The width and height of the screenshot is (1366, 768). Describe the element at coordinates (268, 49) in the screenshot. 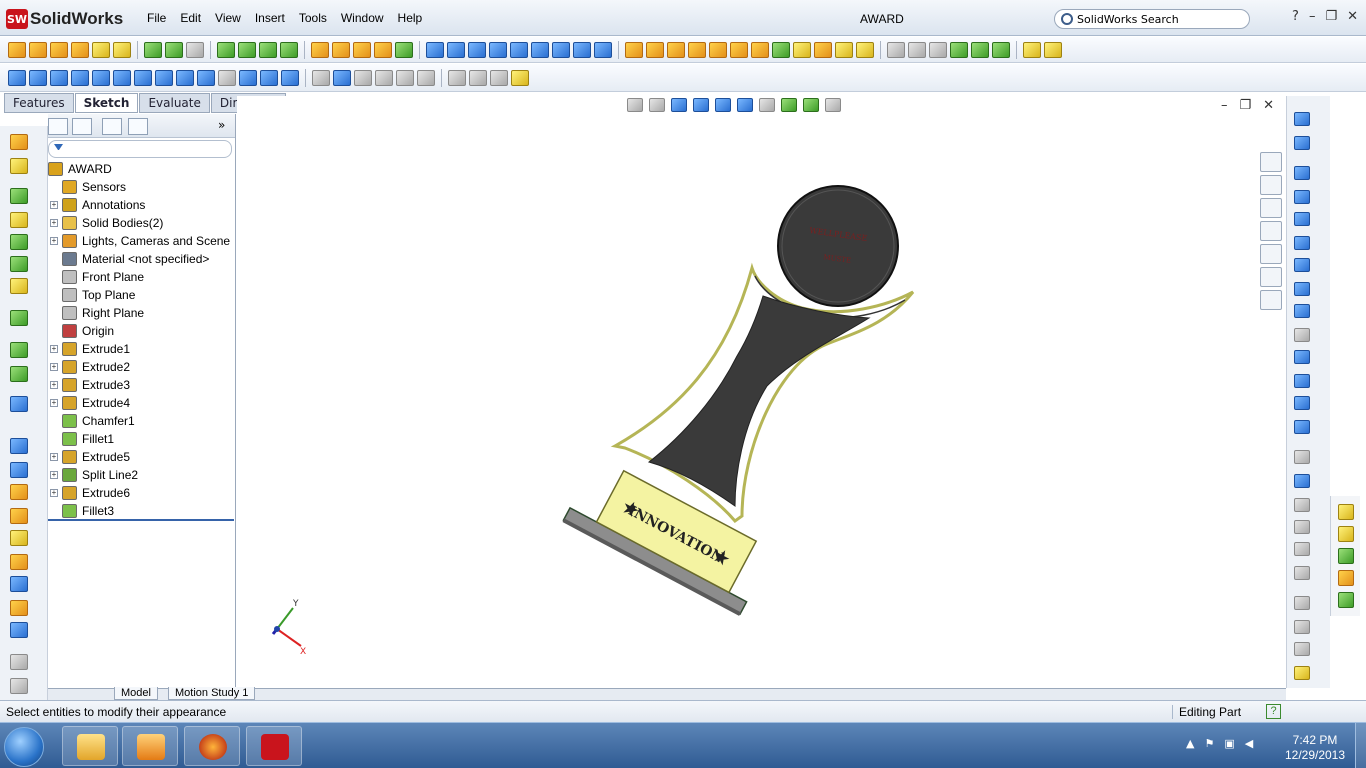

I see `rib-icon` at that location.